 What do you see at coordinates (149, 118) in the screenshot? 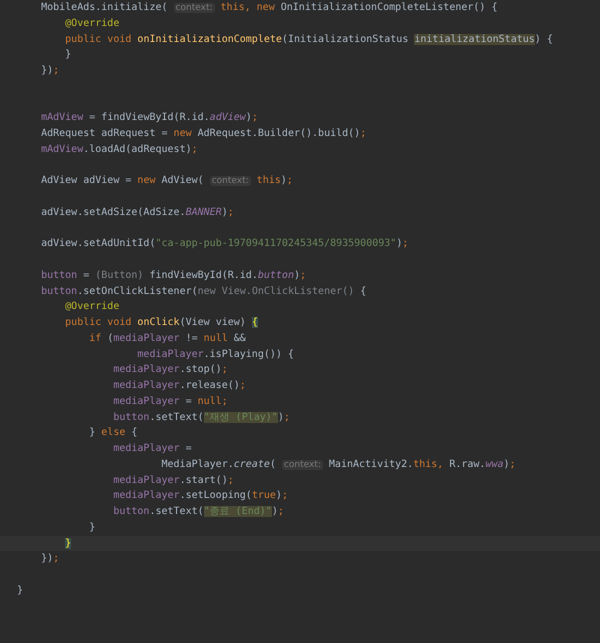
I see `code-line: mAdView = findViewById(R.id.adView);` at bounding box center [149, 118].